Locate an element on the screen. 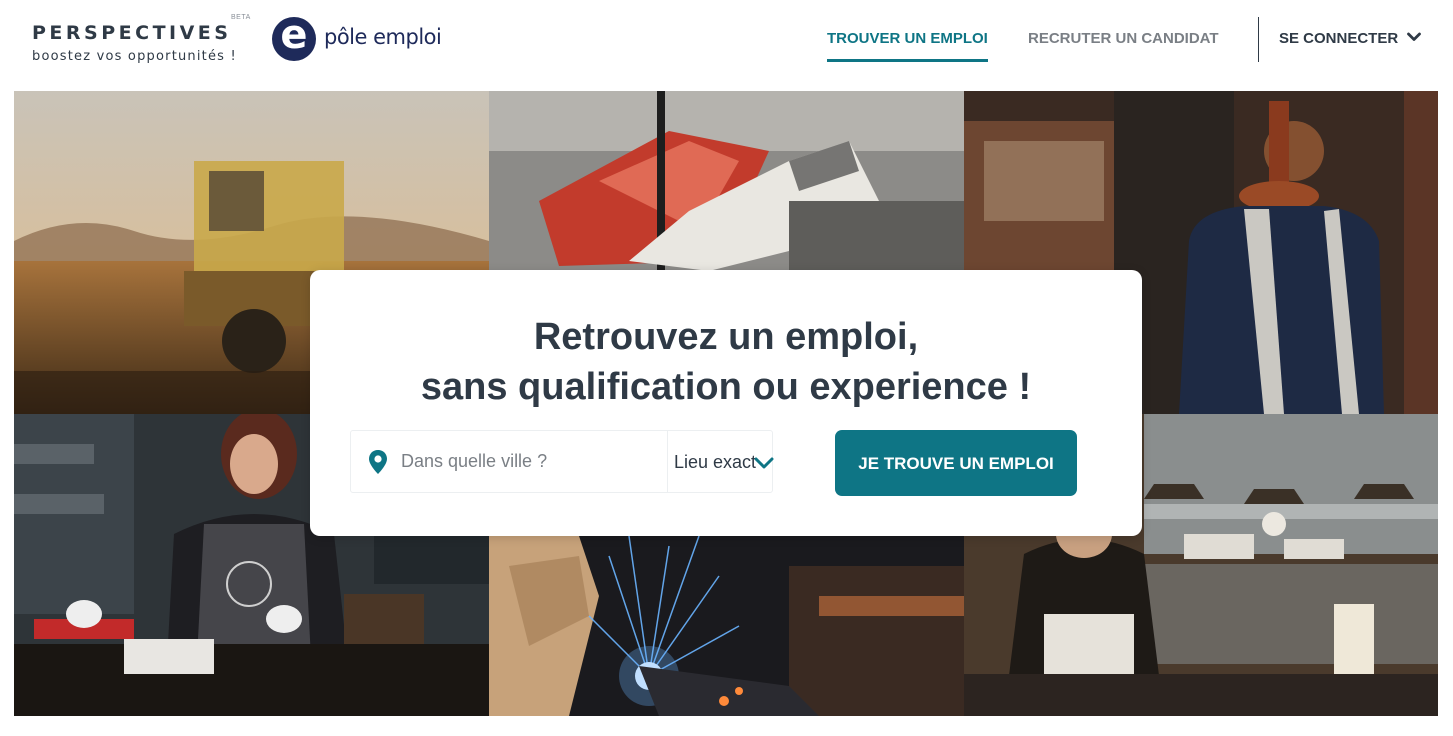  connect-menu: SE CONNECTER is located at coordinates (1338, 38).